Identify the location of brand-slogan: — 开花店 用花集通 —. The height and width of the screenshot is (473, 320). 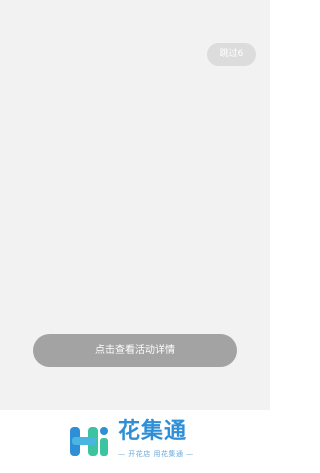
(156, 454).